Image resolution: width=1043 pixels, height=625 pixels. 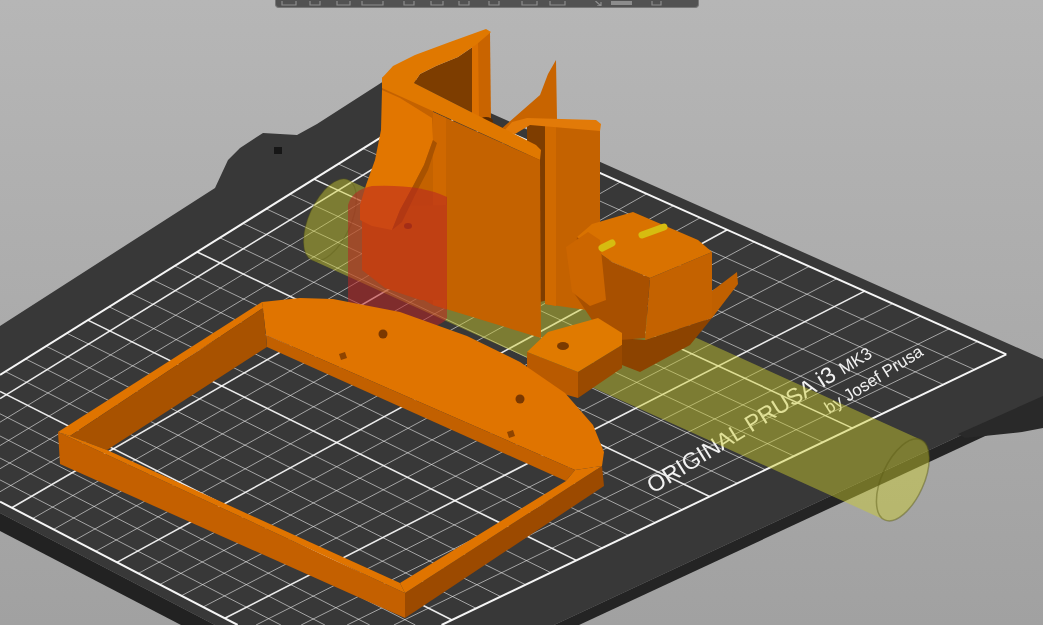 What do you see at coordinates (621, 3) in the screenshot?
I see `rectangle-icon` at bounding box center [621, 3].